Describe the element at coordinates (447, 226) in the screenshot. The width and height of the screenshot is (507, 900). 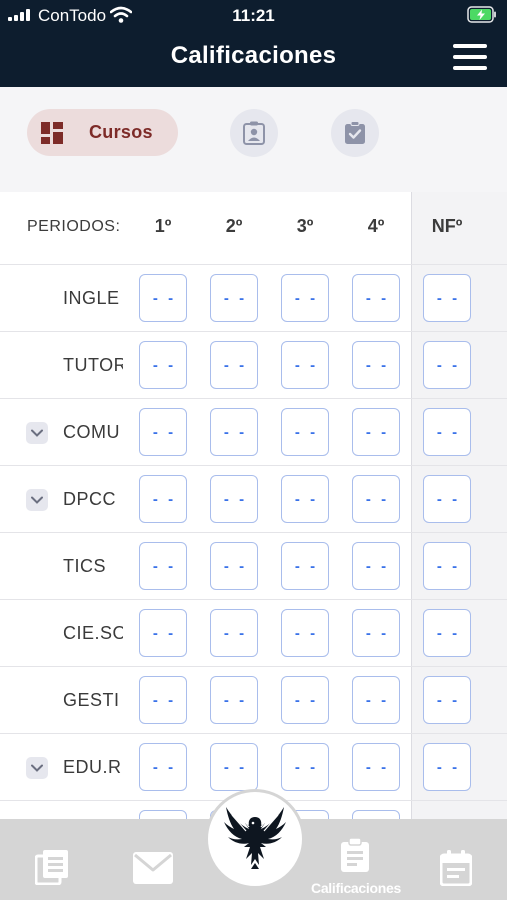
I see `final-grade-header: NFº` at that location.